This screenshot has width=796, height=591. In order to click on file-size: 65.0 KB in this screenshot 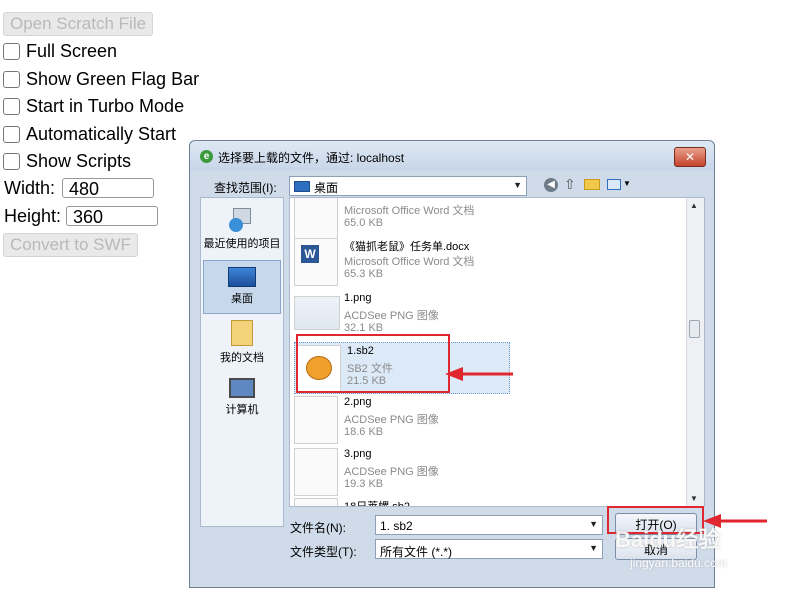, I will do `click(364, 223)`.